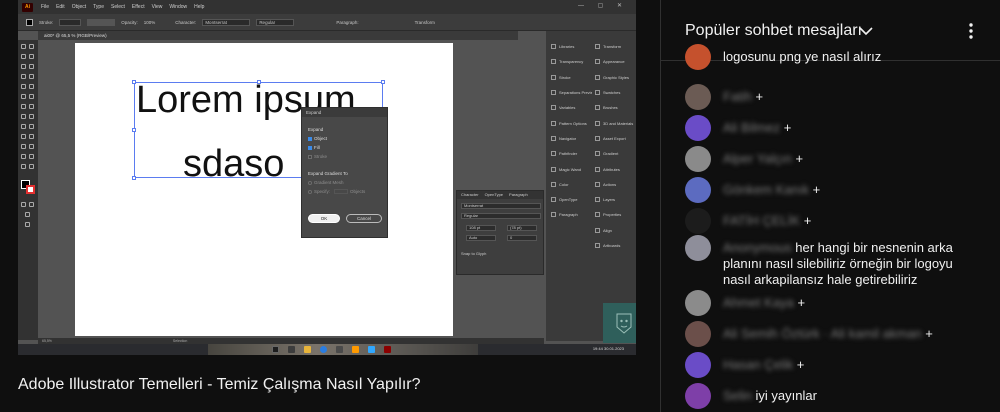 Image resolution: width=1000 pixels, height=412 pixels. What do you see at coordinates (501, 206) in the screenshot?
I see `character-font-field: Montserrat` at bounding box center [501, 206].